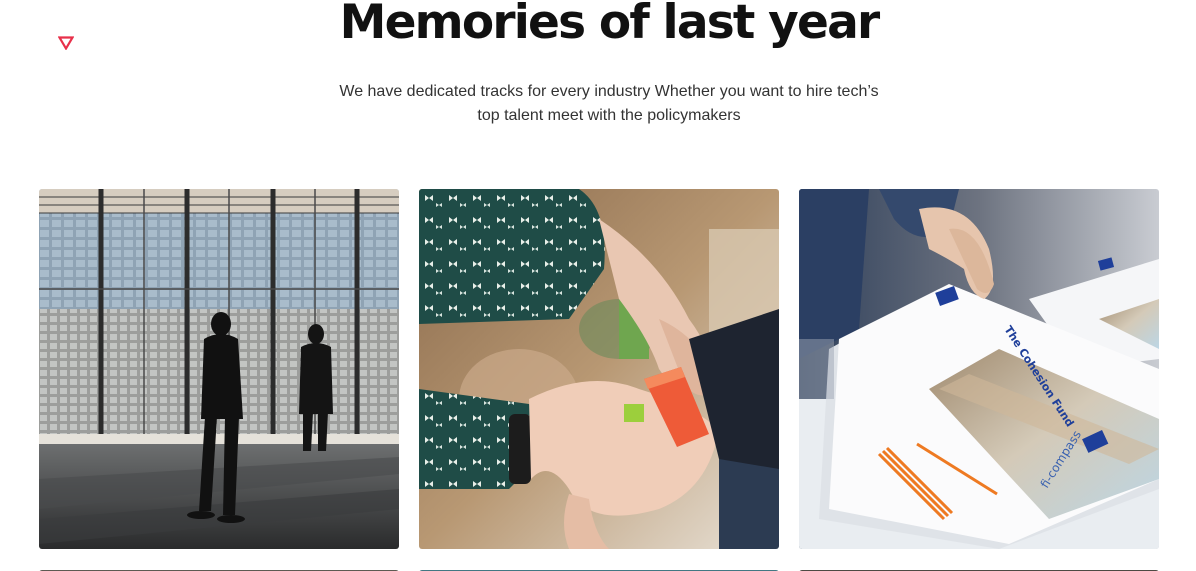  What do you see at coordinates (609, 115) in the screenshot?
I see `subtitle-line-2: top talent meet with the policymakers` at bounding box center [609, 115].